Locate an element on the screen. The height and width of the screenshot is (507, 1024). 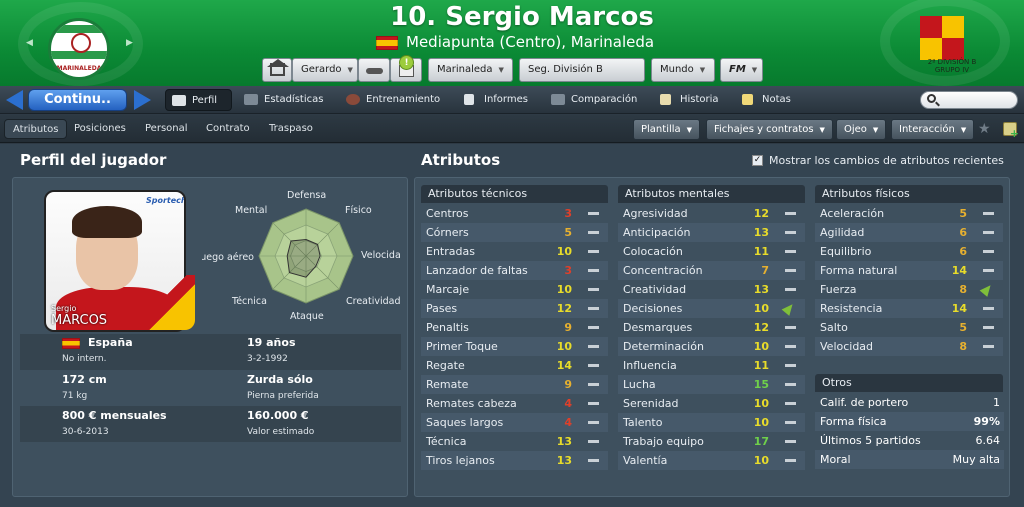
forward-arrow-icon is located at coordinates (142, 100).